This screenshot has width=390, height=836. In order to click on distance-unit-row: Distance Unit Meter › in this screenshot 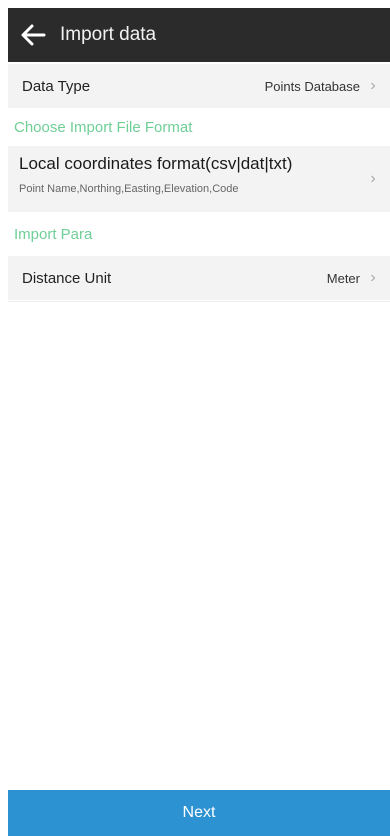, I will do `click(199, 278)`.